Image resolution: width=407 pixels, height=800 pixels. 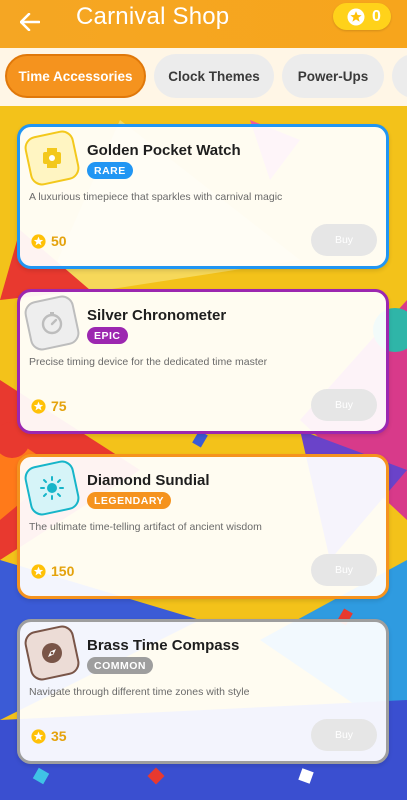 I want to click on rarity-badge: LEGENDARY, so click(x=129, y=500).